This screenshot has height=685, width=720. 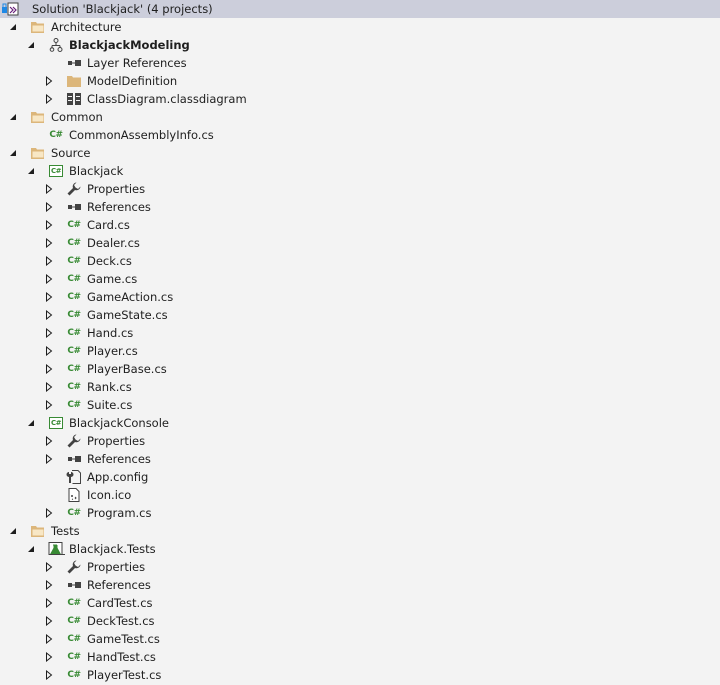 I want to click on tree-item: C# Rank.cs, so click(x=360, y=387).